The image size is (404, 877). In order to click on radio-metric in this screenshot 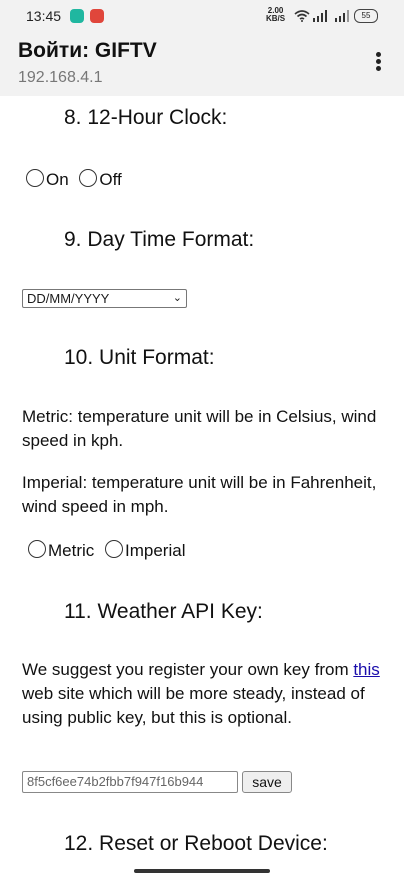, I will do `click(37, 549)`.